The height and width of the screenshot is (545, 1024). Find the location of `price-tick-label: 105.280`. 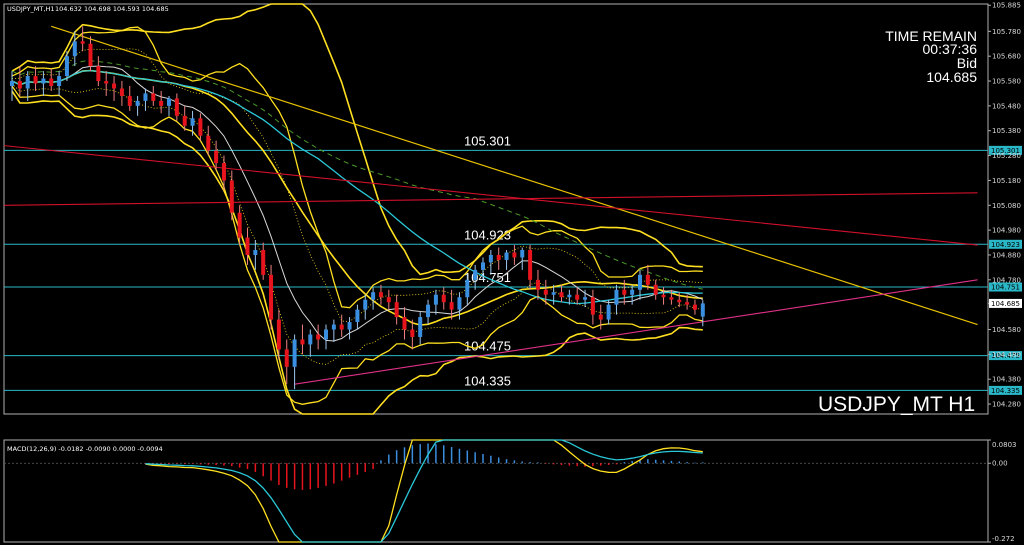

price-tick-label: 105.280 is located at coordinates (1006, 156).